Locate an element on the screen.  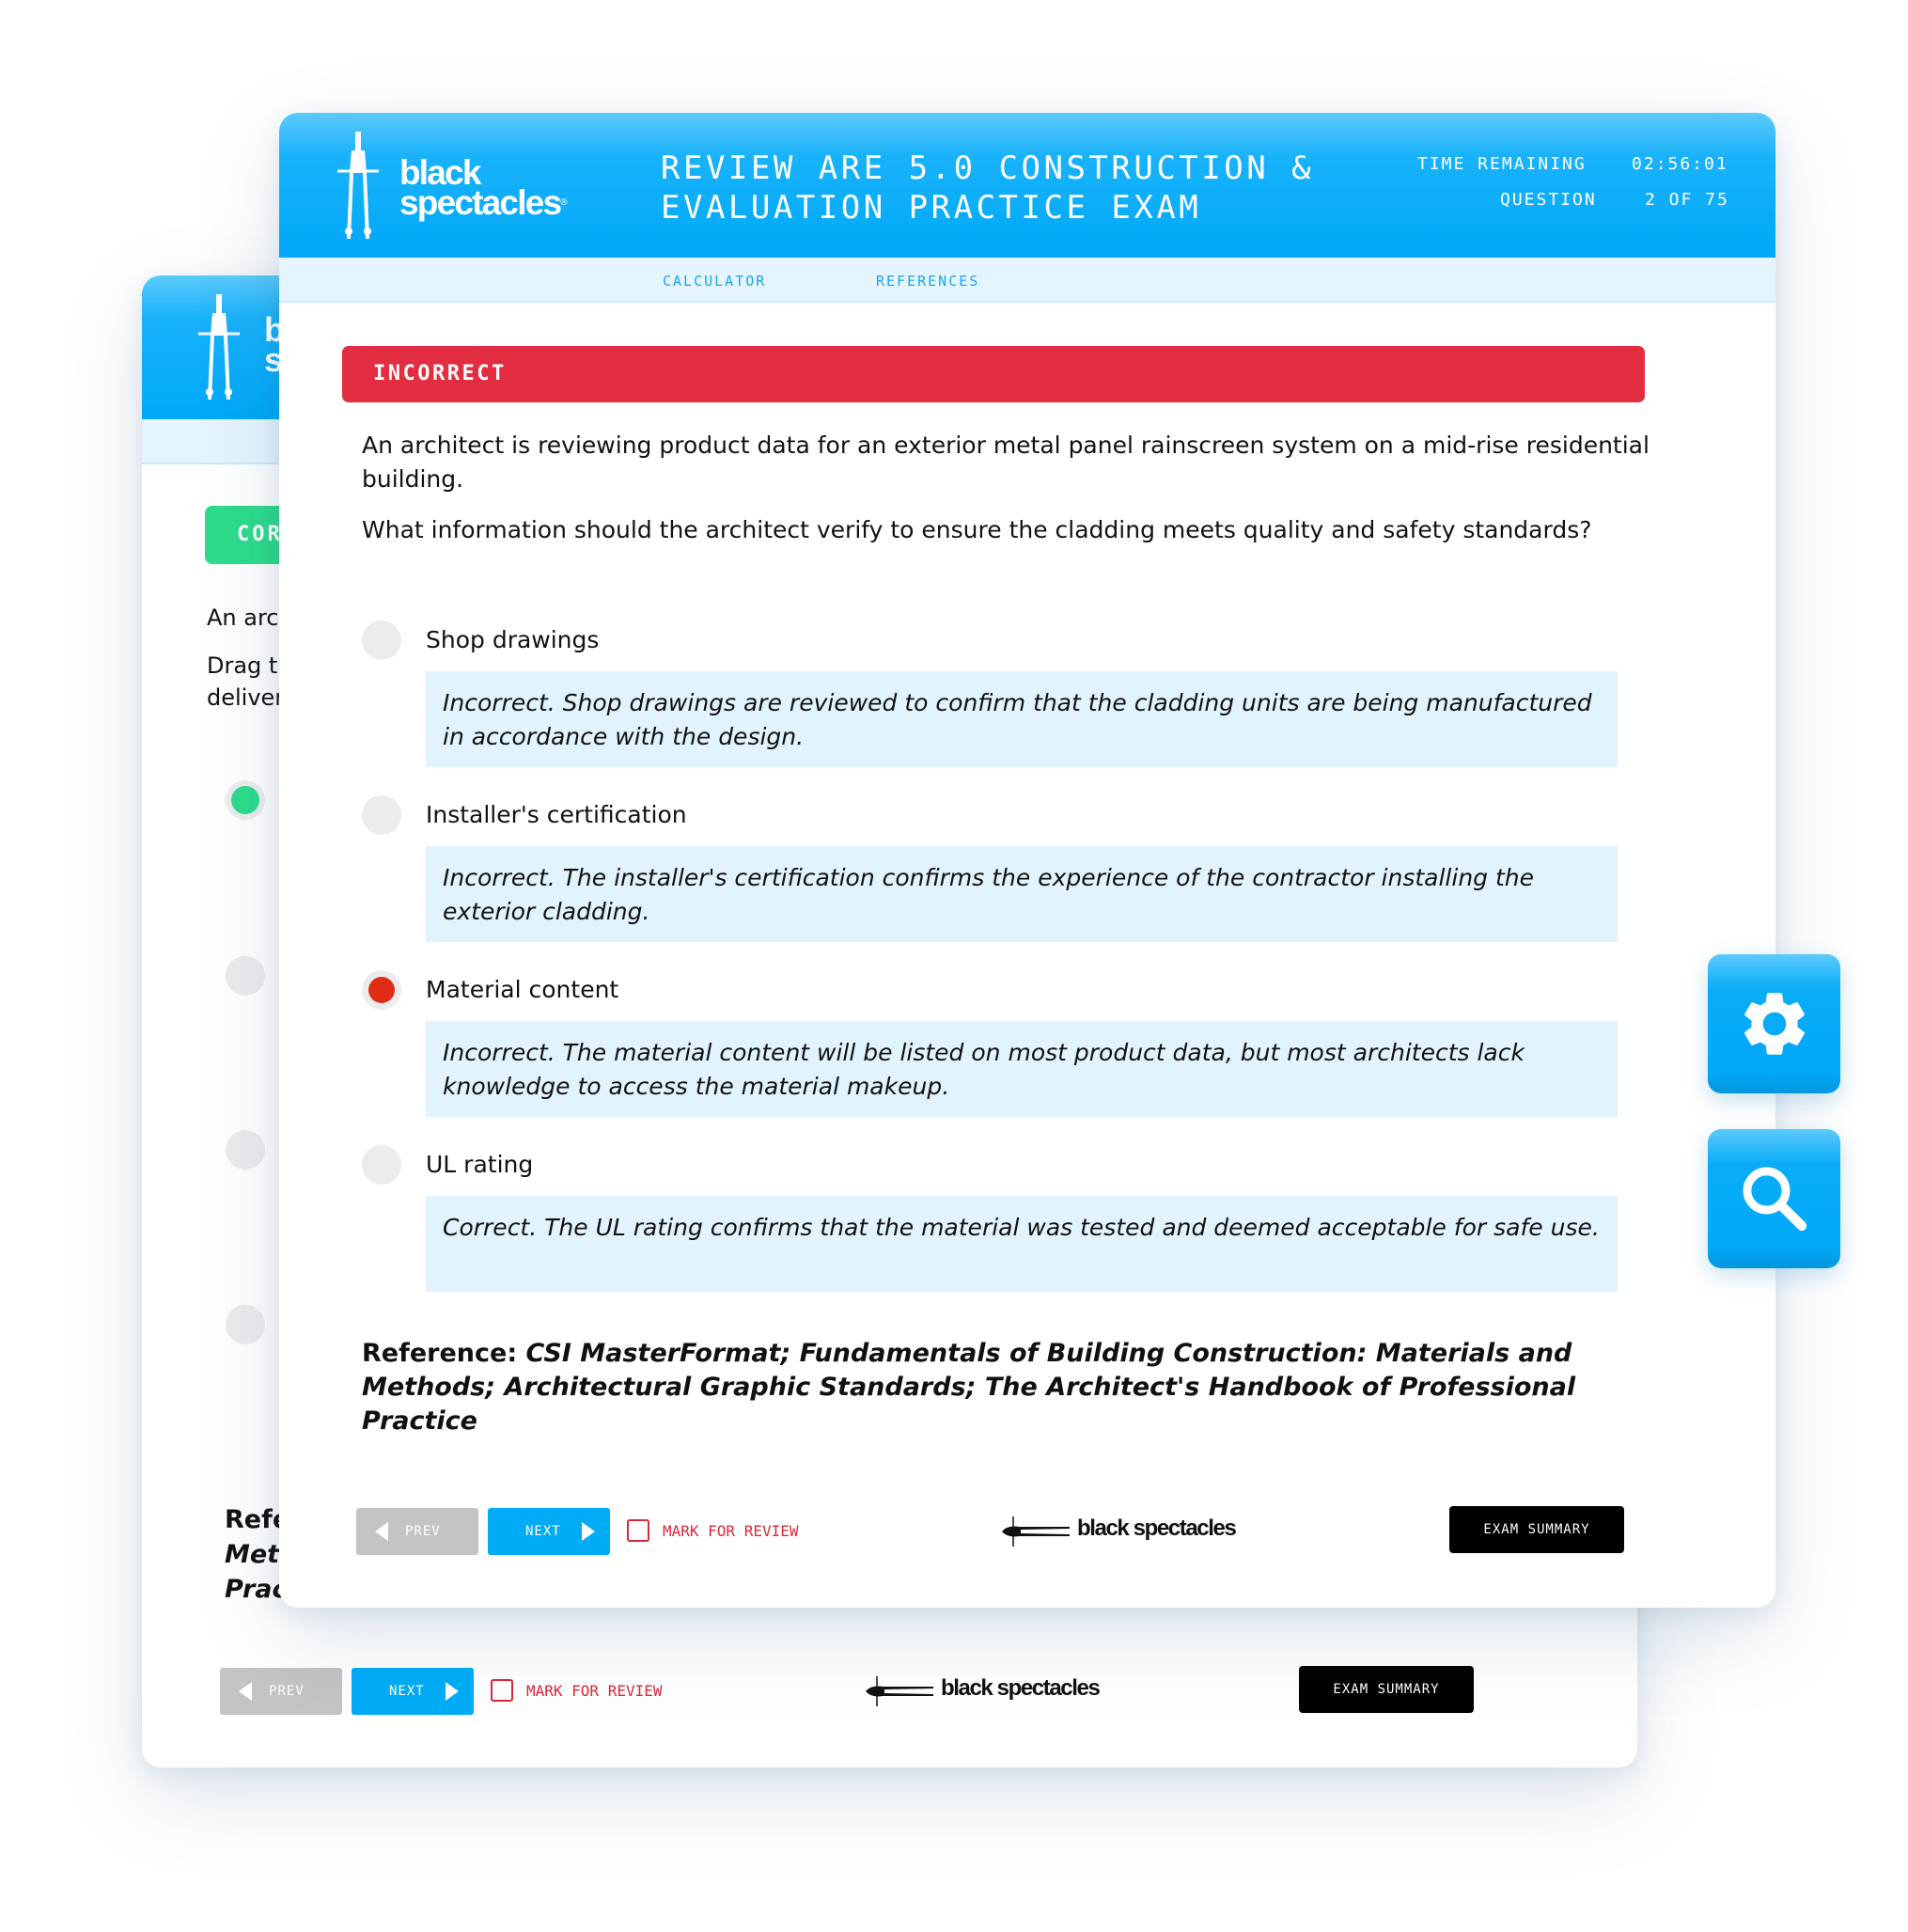
option-radio-material-content-selected is located at coordinates (381, 990).